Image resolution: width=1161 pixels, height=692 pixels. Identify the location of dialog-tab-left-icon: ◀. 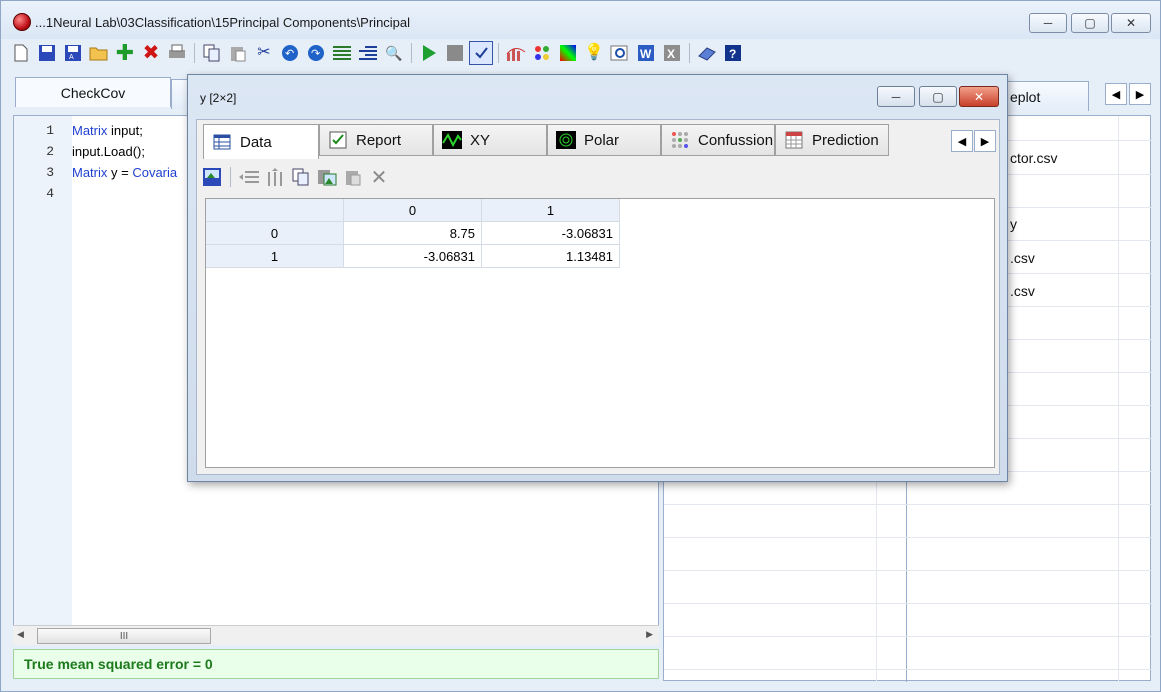
(962, 141).